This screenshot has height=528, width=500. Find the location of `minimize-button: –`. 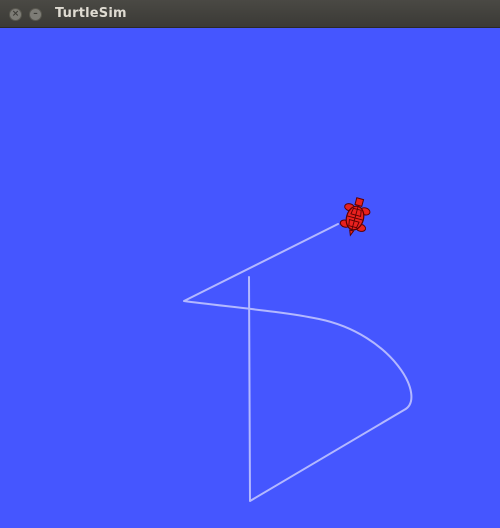

minimize-button: – is located at coordinates (35, 14).